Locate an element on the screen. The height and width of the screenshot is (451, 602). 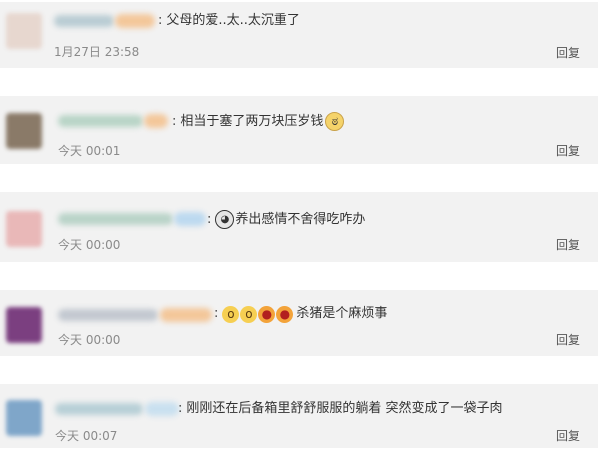
comment-text: 刚刚还在后备箱里舒舒服服的躺着 突然变成了一袋子肉 is located at coordinates (344, 408).